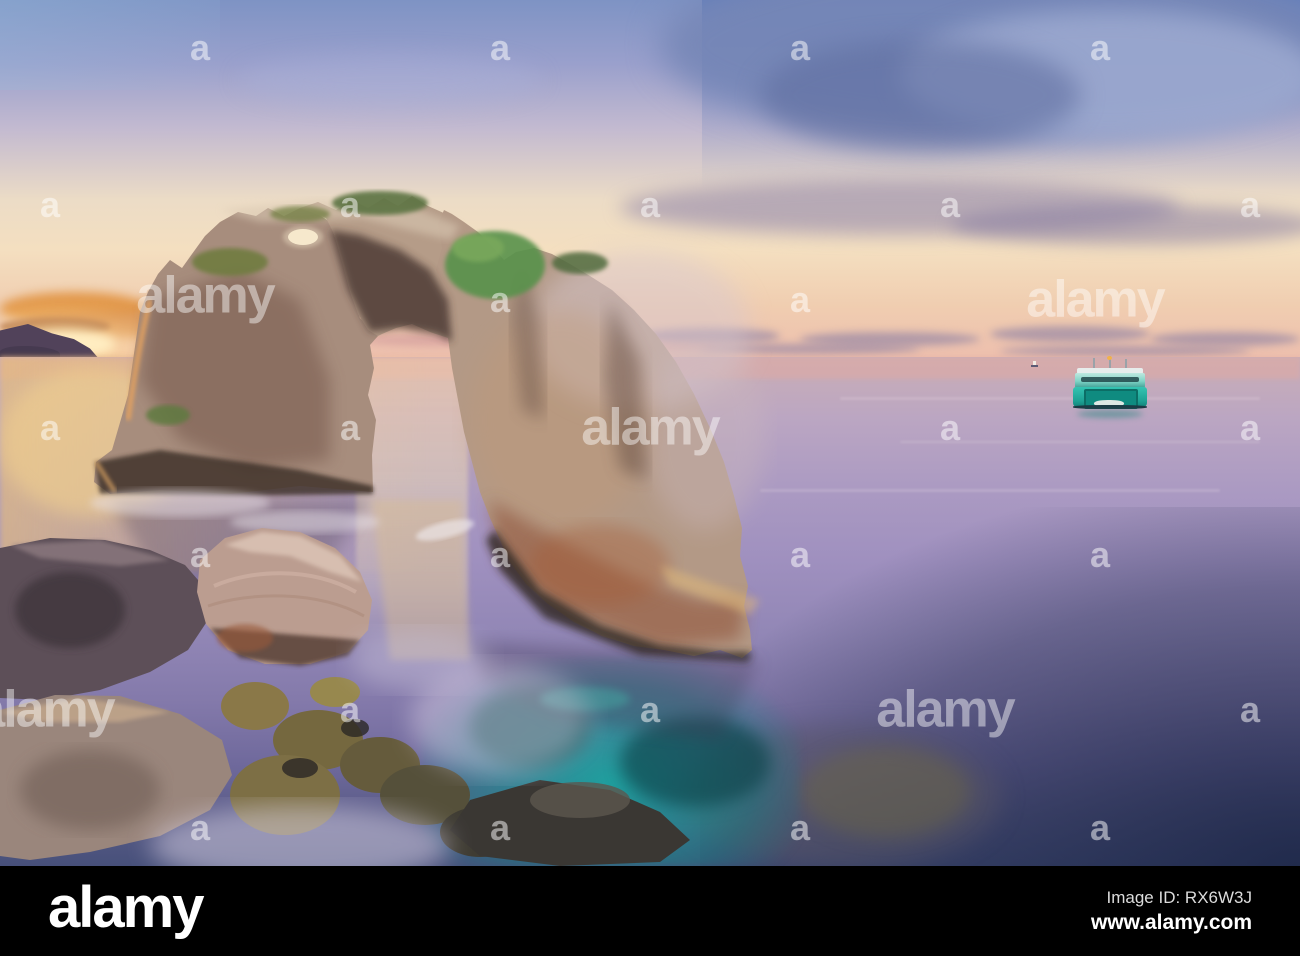 This screenshot has height=956, width=1300. Describe the element at coordinates (1110, 387) in the screenshot. I see `boat` at that location.